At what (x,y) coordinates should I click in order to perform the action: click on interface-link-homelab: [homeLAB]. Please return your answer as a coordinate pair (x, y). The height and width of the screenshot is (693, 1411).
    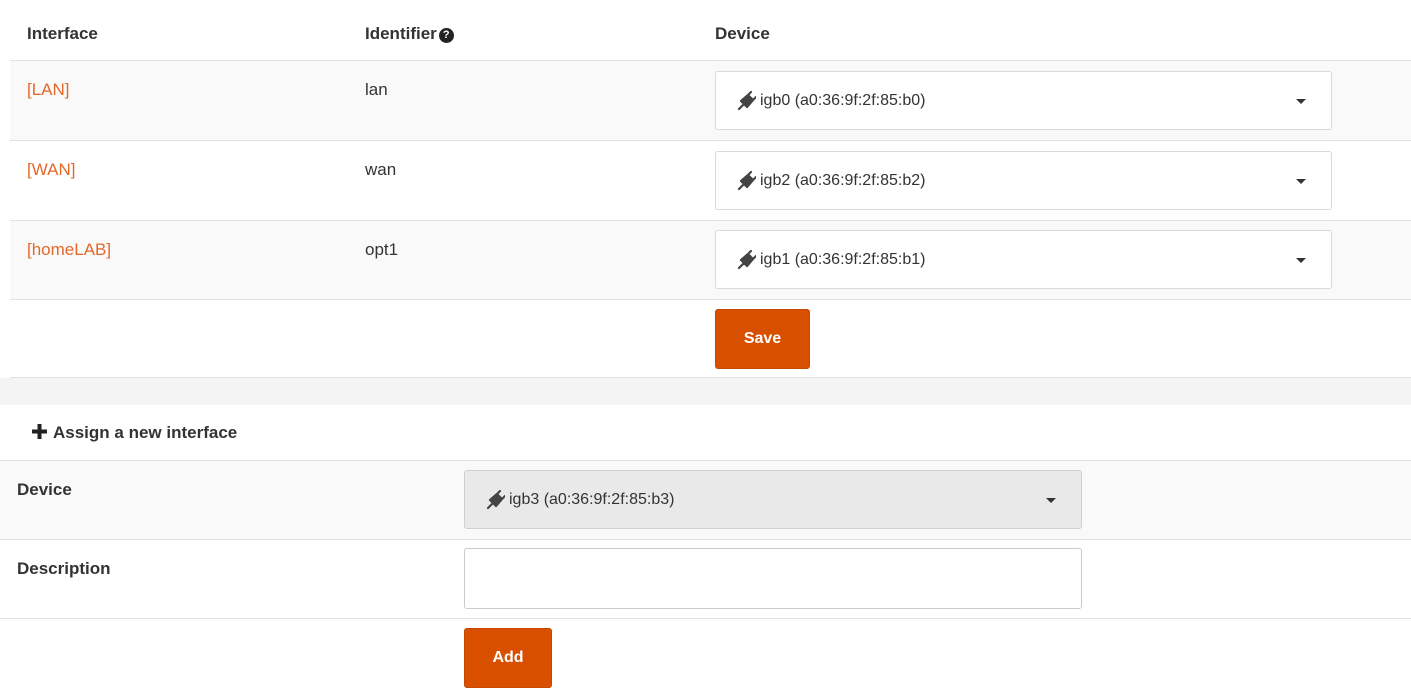
    Looking at the image, I should click on (69, 250).